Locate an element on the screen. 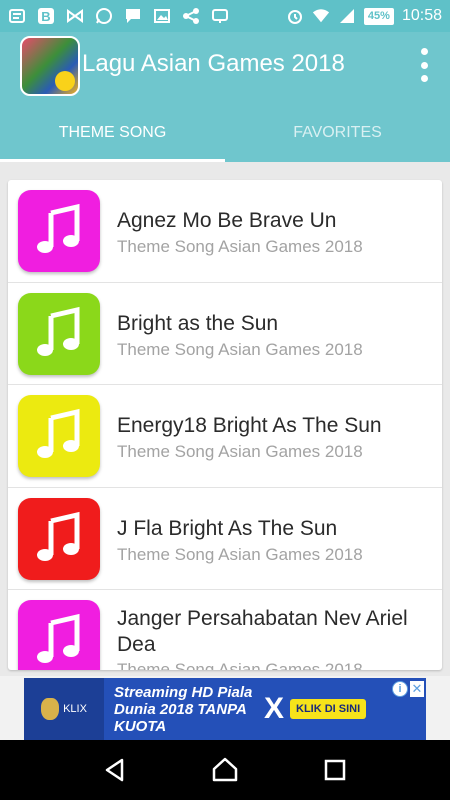  whatsapp-icon is located at coordinates (104, 16).